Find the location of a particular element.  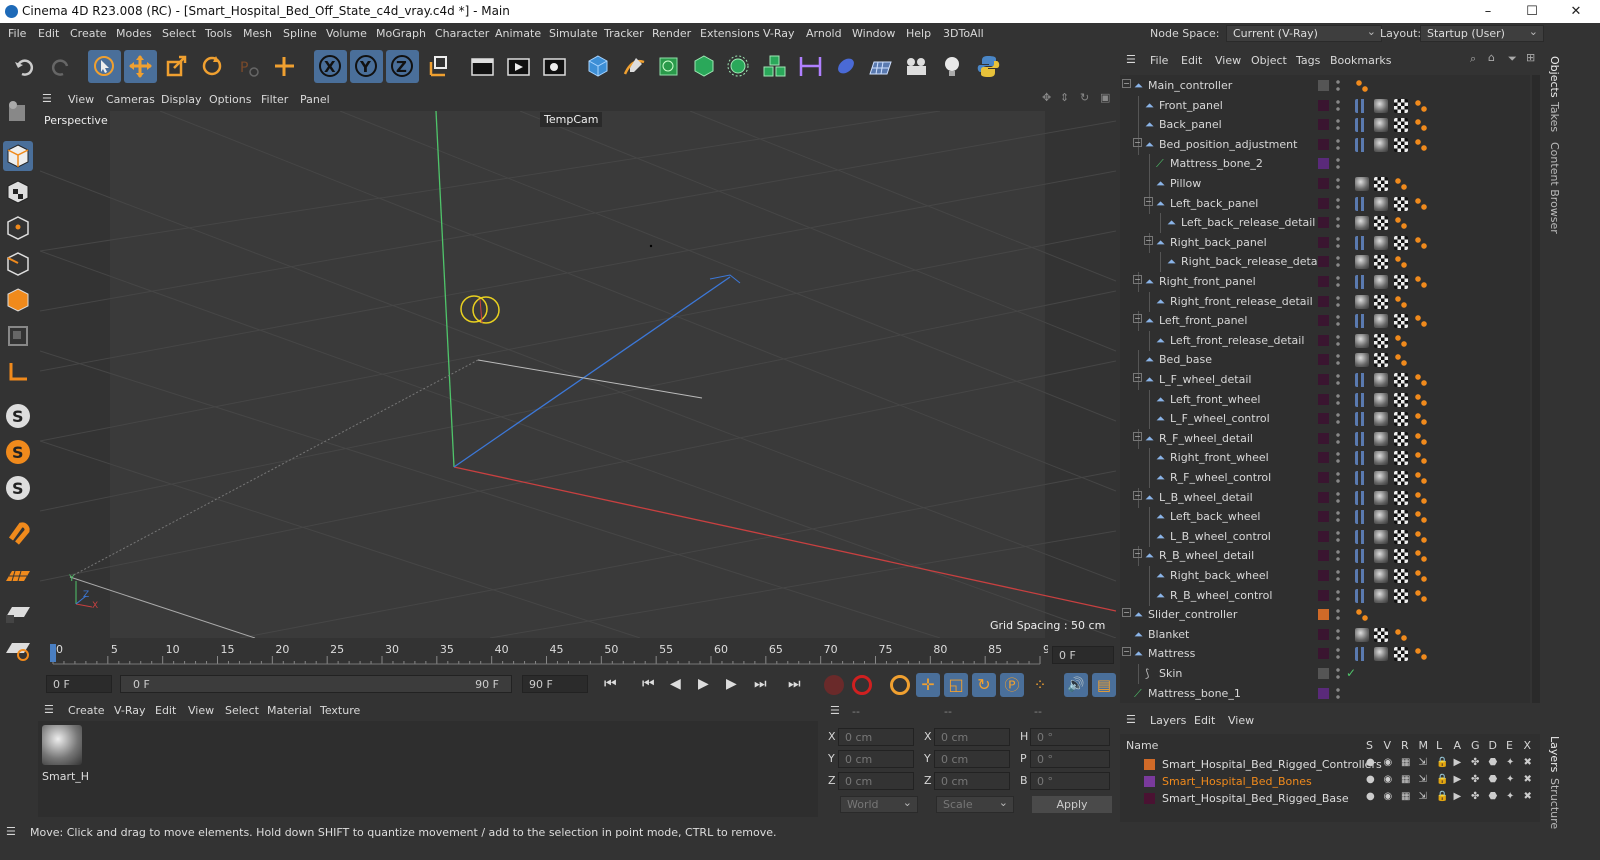

next-key-icon: ⏭ is located at coordinates (763, 685).